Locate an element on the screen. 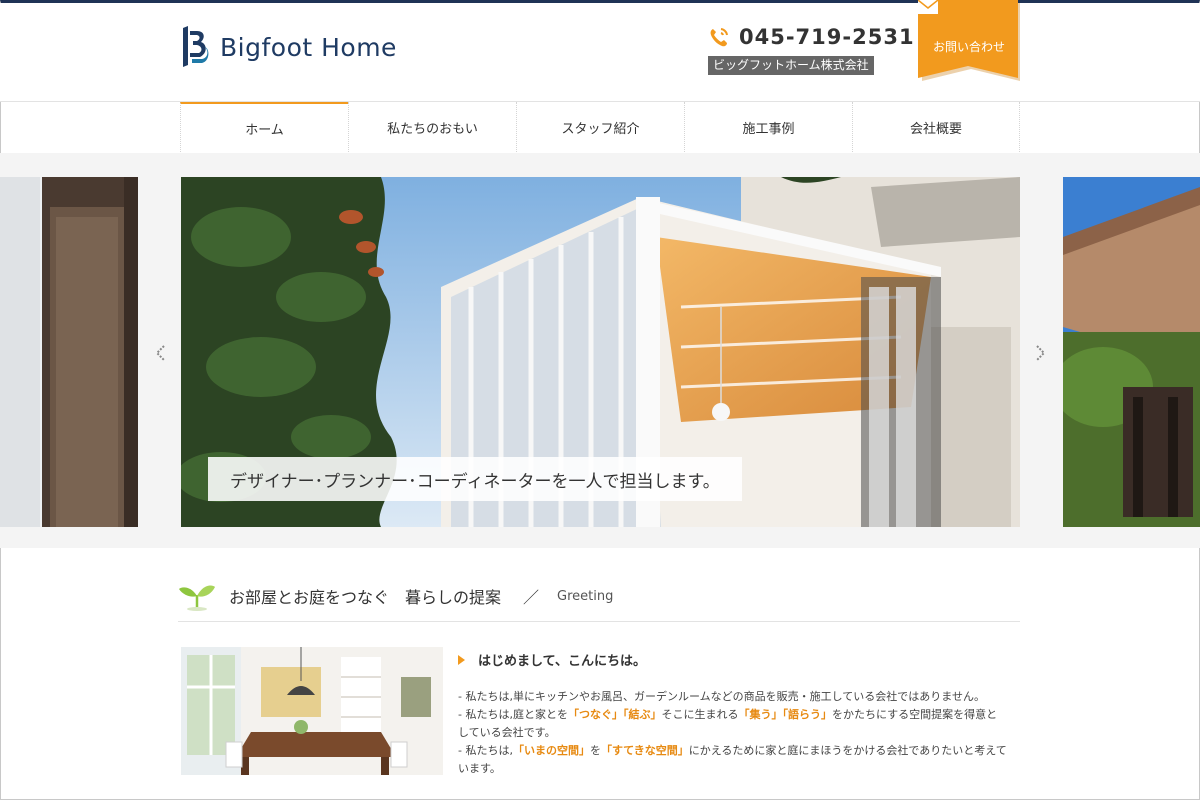  previous-slide-image is located at coordinates (69, 352).